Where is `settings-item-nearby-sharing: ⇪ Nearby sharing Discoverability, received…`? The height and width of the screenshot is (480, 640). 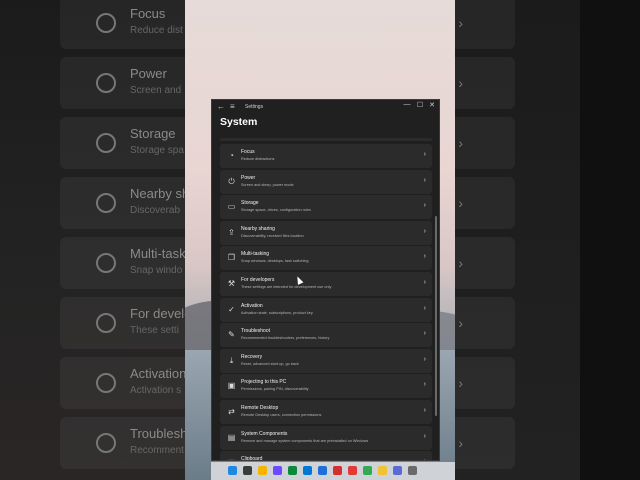
settings-item-nearby-sharing: ⇪ Nearby sharing Discoverability, received… is located at coordinates (326, 232).